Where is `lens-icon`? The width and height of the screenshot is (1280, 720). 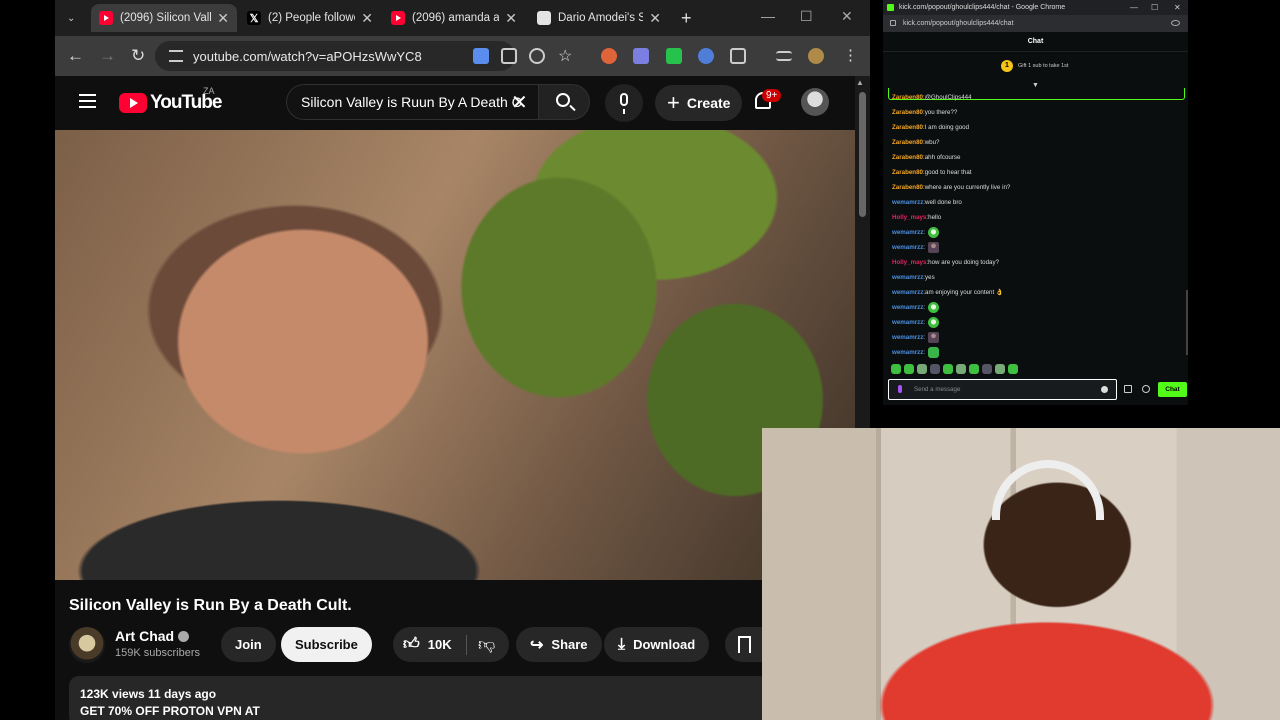
lens-icon is located at coordinates (481, 56).